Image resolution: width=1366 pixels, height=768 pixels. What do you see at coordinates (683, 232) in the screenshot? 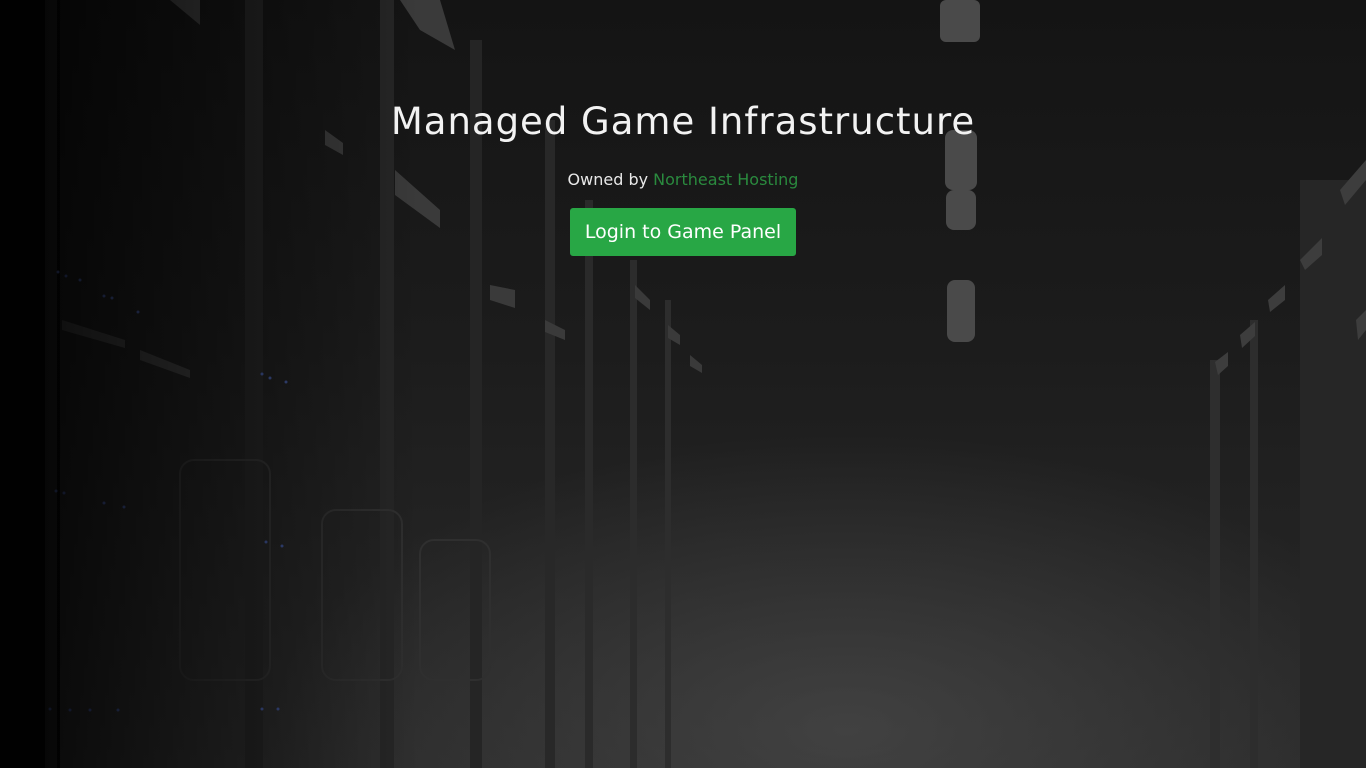
I see `login-button: Login to Game Panel` at bounding box center [683, 232].